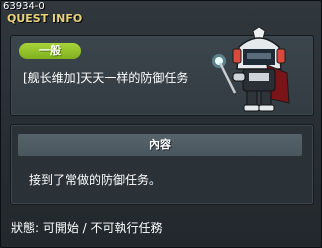 This screenshot has width=322, height=248. Describe the element at coordinates (50, 51) in the screenshot. I see `quest-category-badge: 一般` at that location.